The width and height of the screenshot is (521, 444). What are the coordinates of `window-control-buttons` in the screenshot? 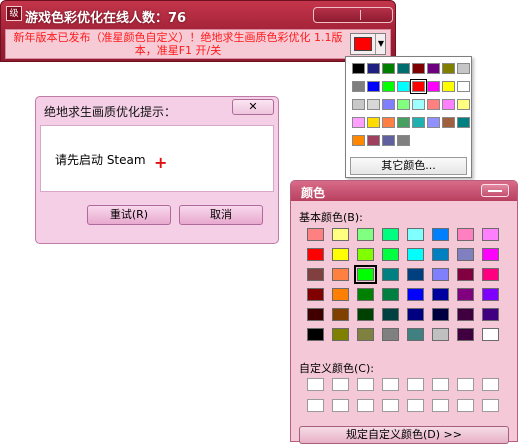 It's located at (353, 15).